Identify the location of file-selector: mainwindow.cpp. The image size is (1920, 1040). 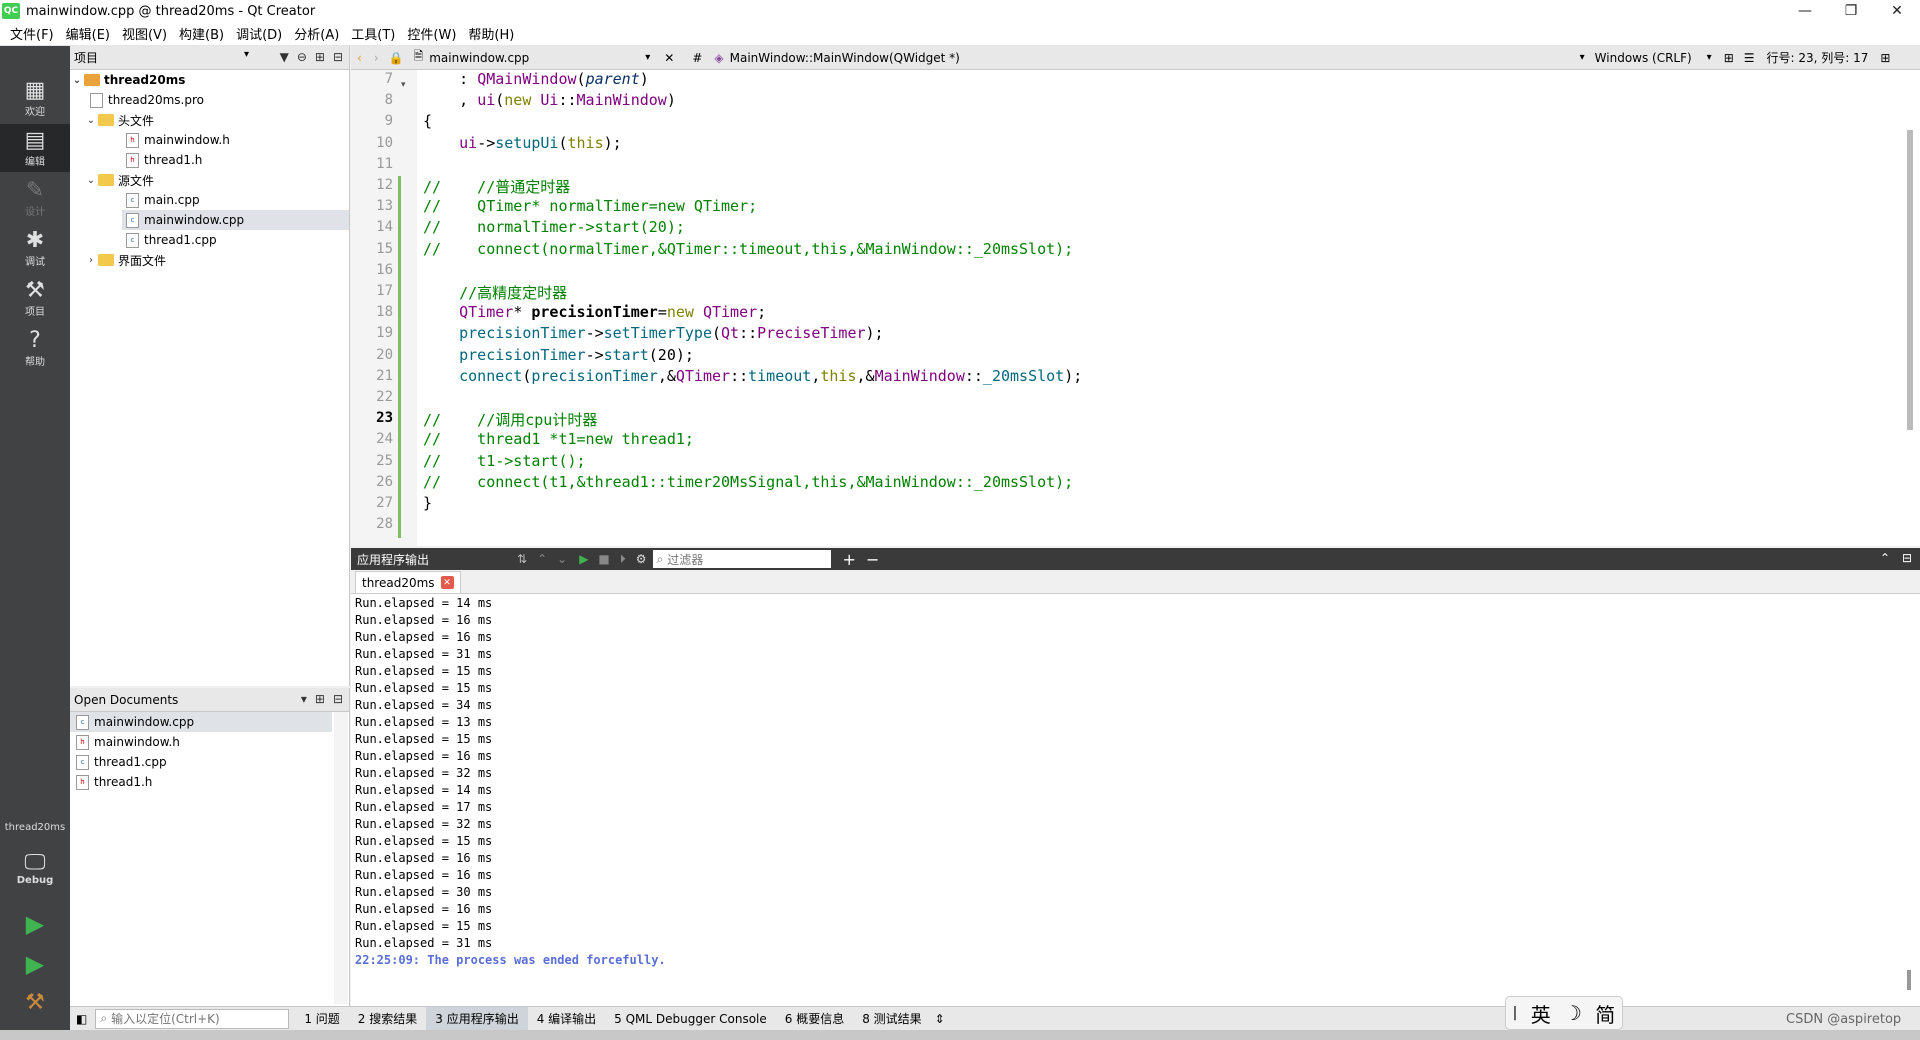
(534, 58).